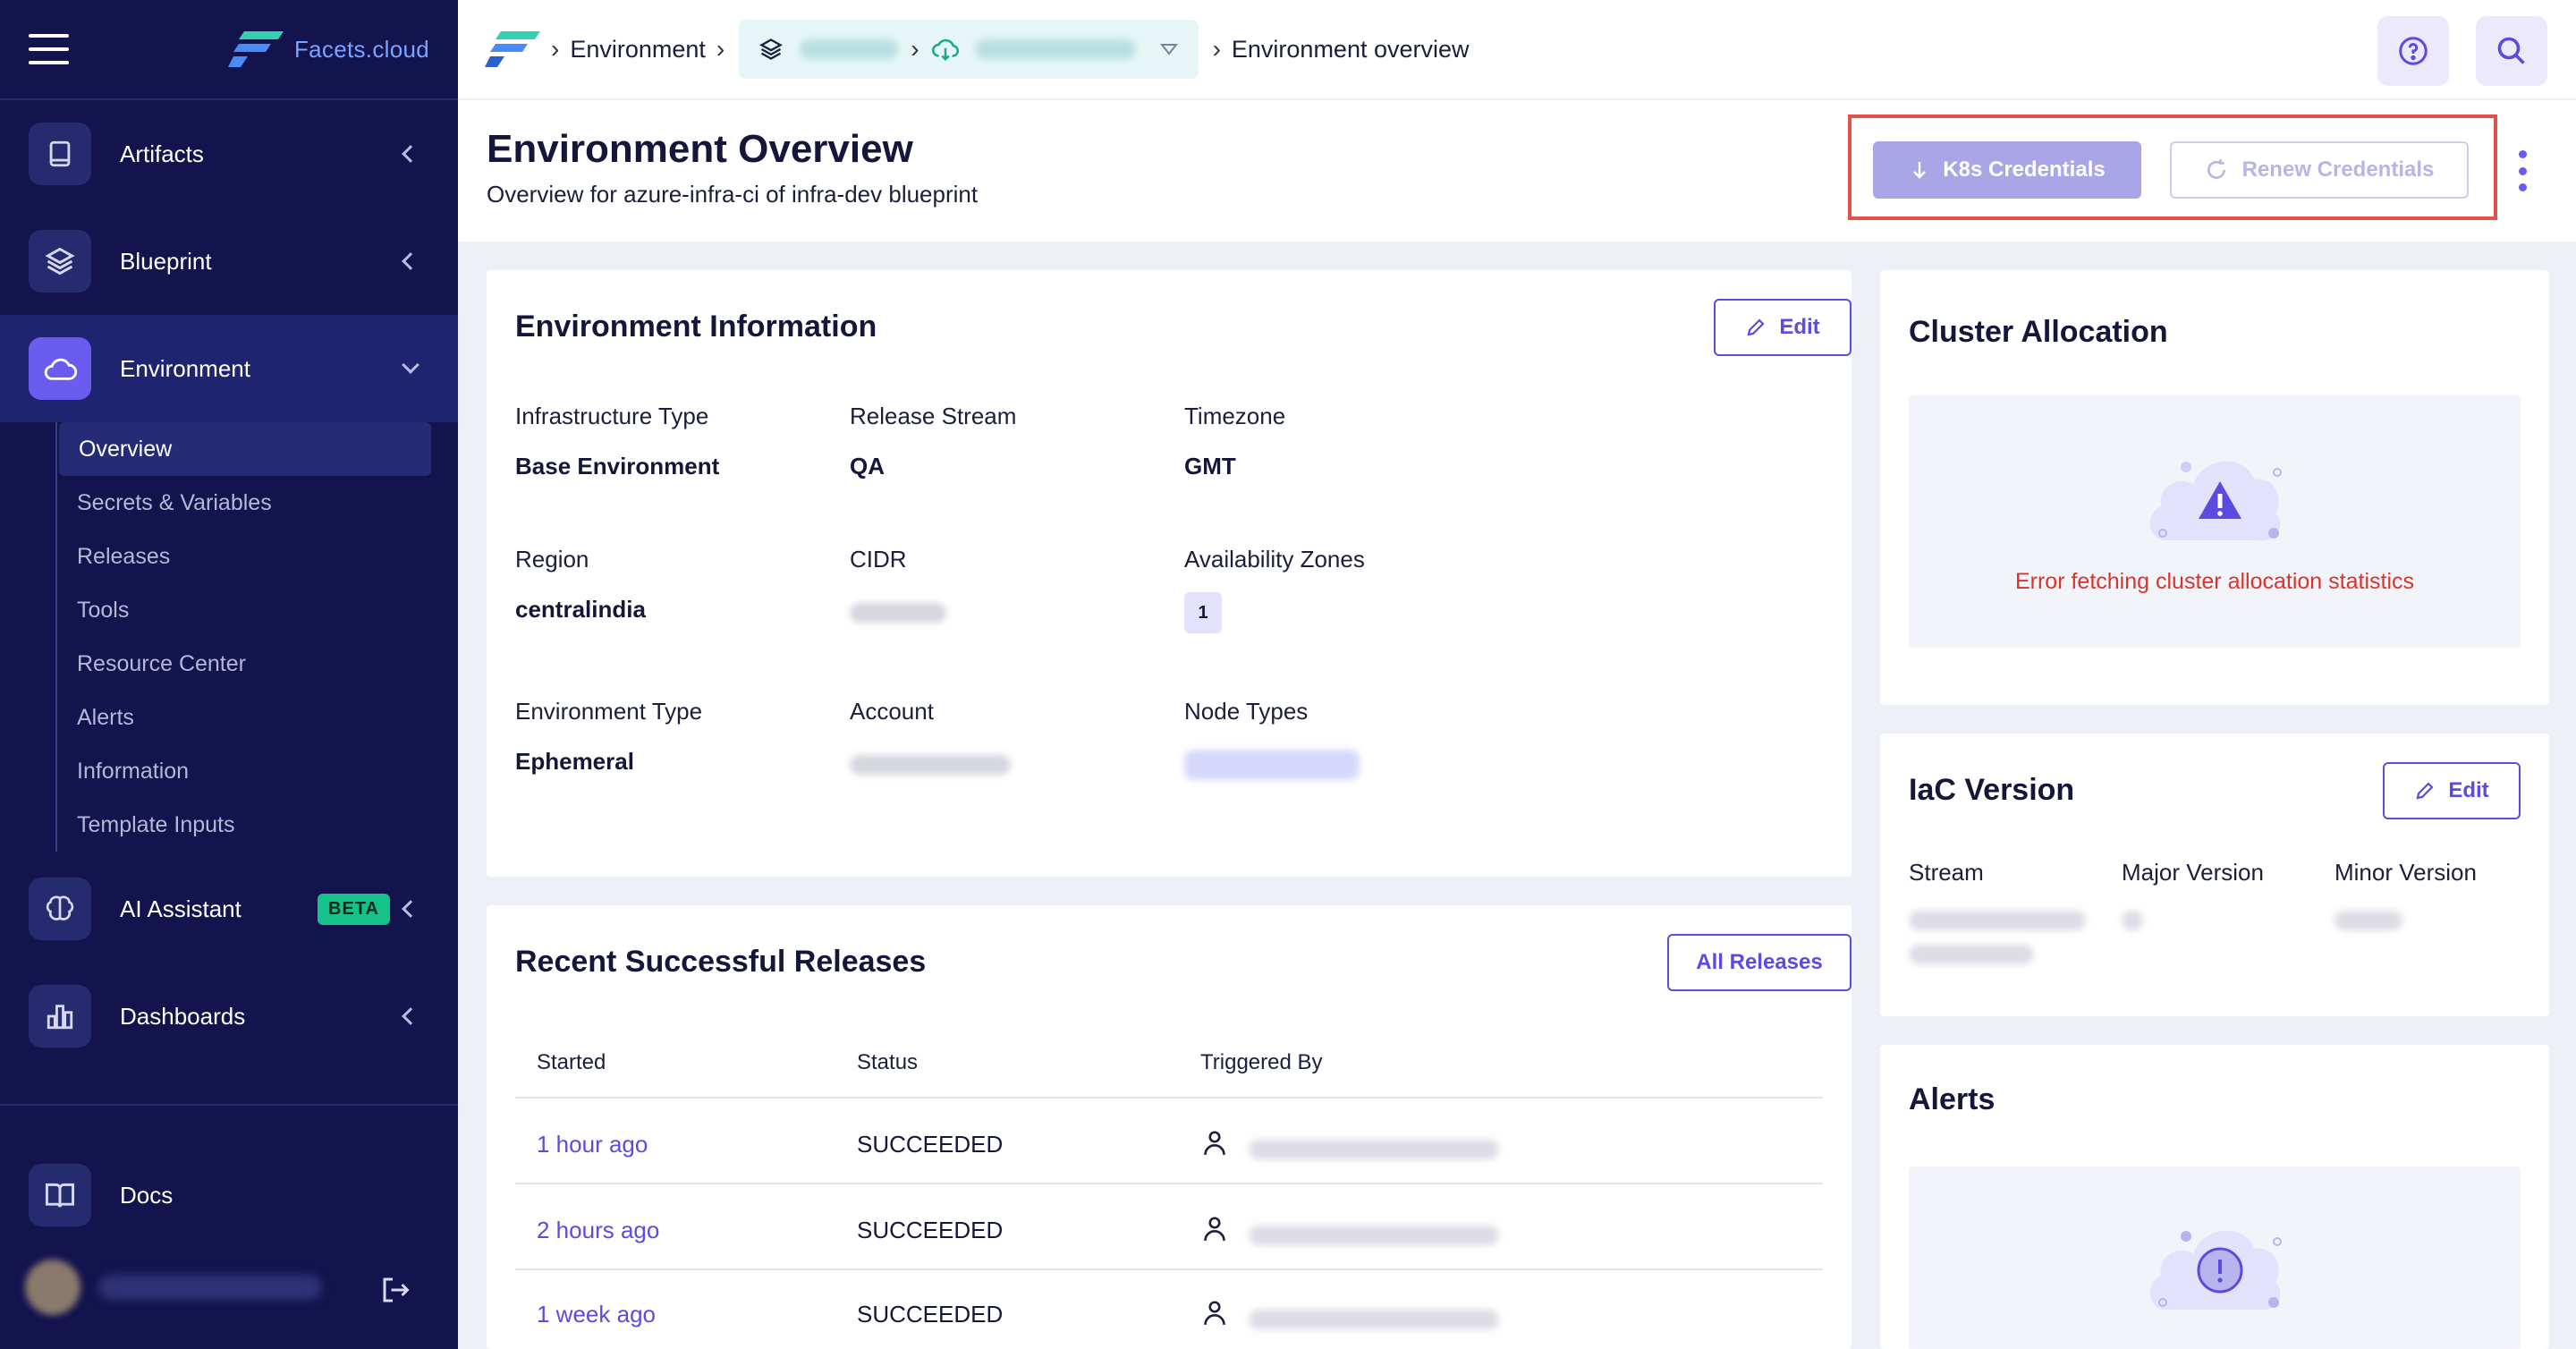  I want to click on nav-label: Blueprint, so click(166, 261).